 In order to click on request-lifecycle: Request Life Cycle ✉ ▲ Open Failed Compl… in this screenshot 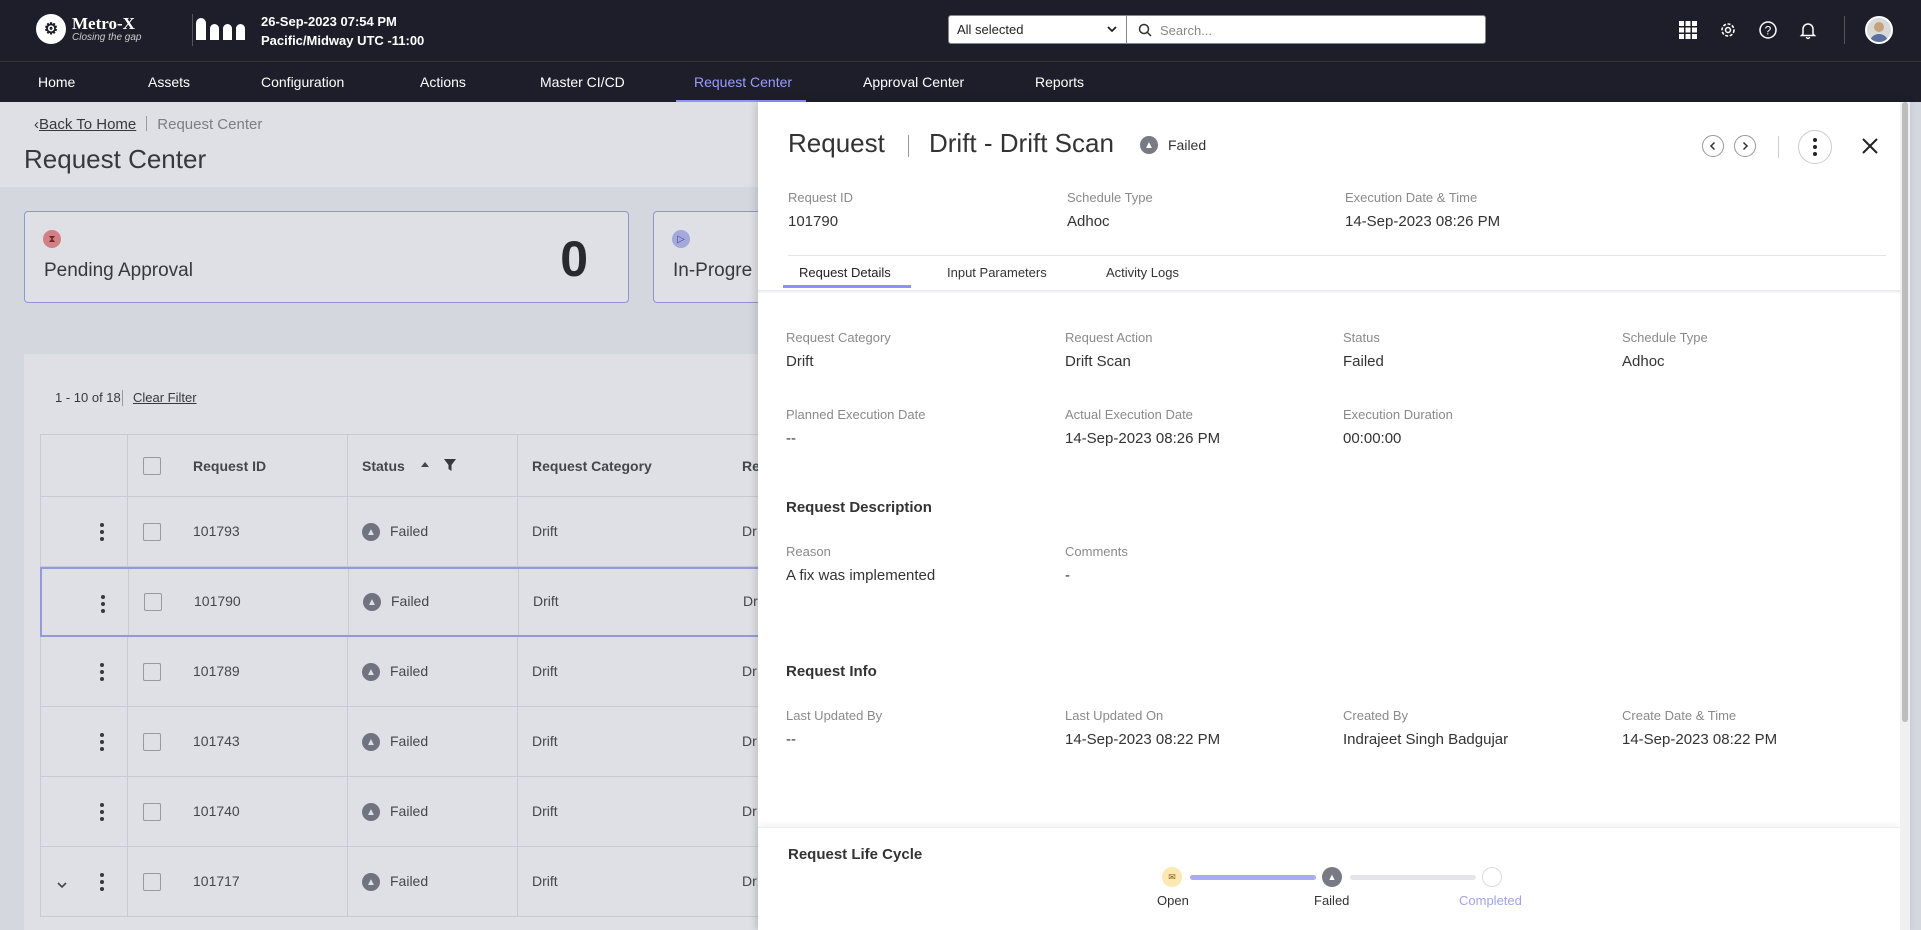, I will do `click(1329, 878)`.